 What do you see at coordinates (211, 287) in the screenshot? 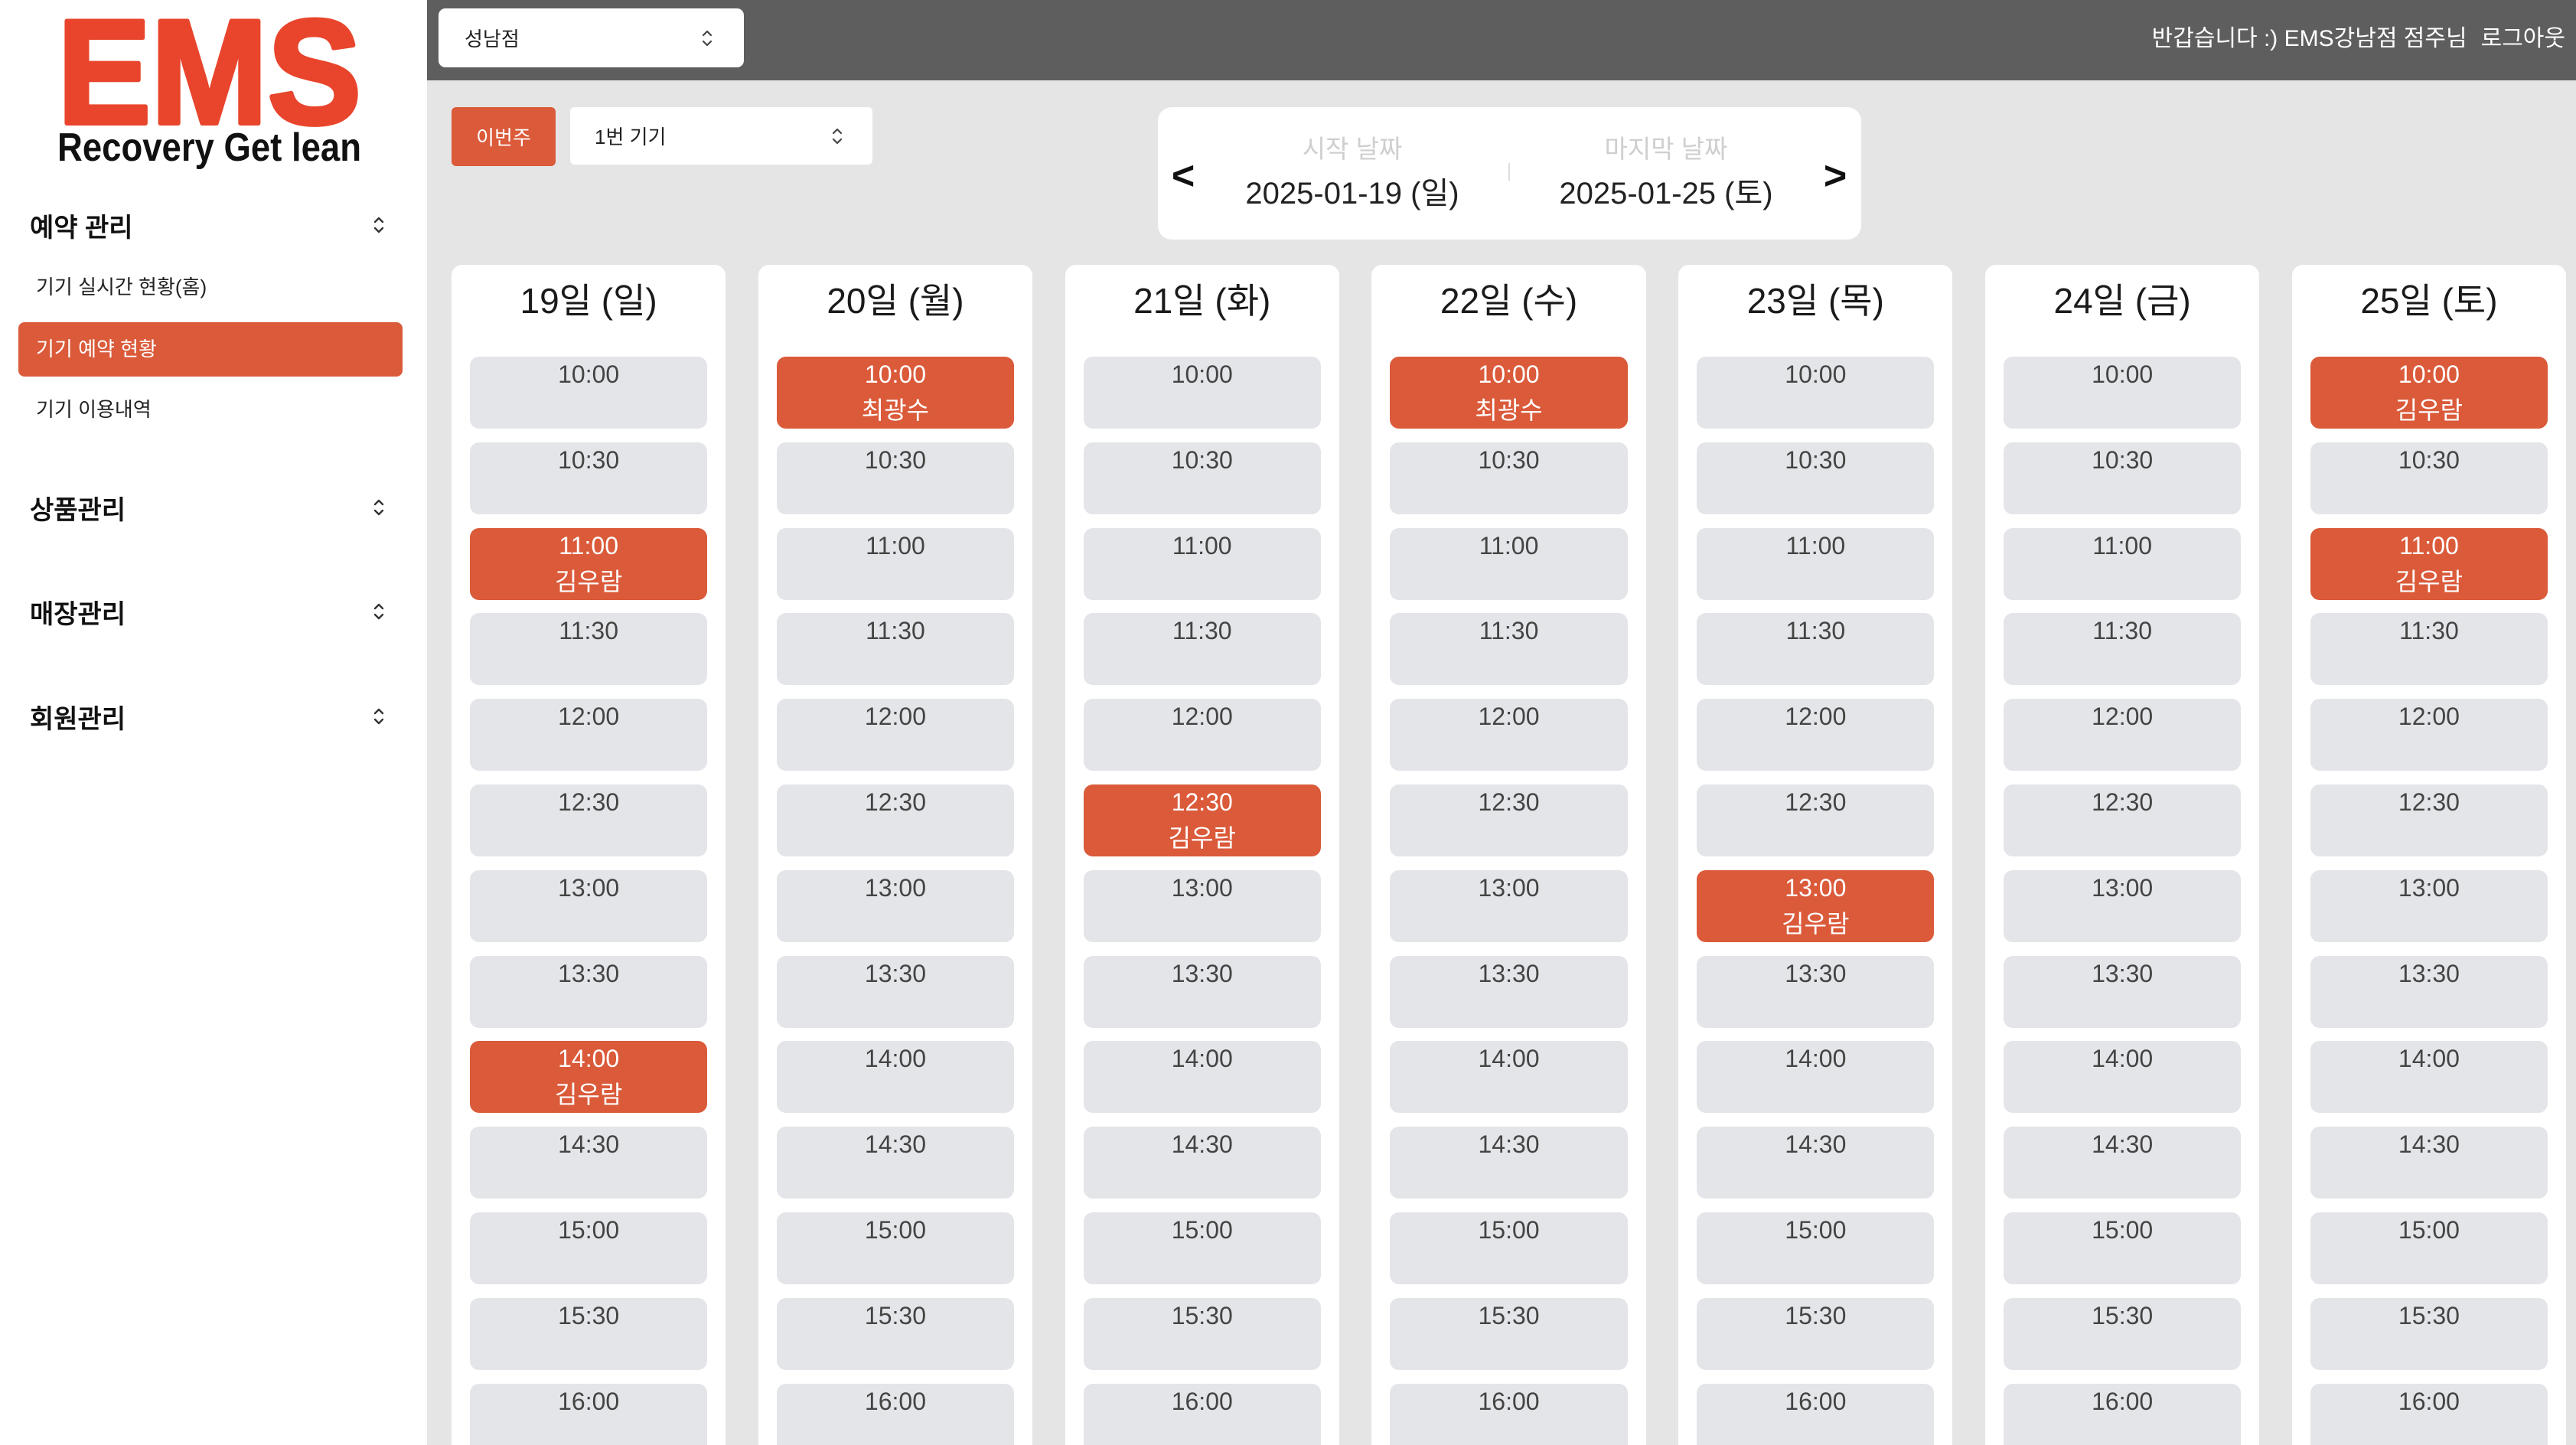
I see `sidebar-item-device-live-status: 기기 실시간 현황(홈)` at bounding box center [211, 287].